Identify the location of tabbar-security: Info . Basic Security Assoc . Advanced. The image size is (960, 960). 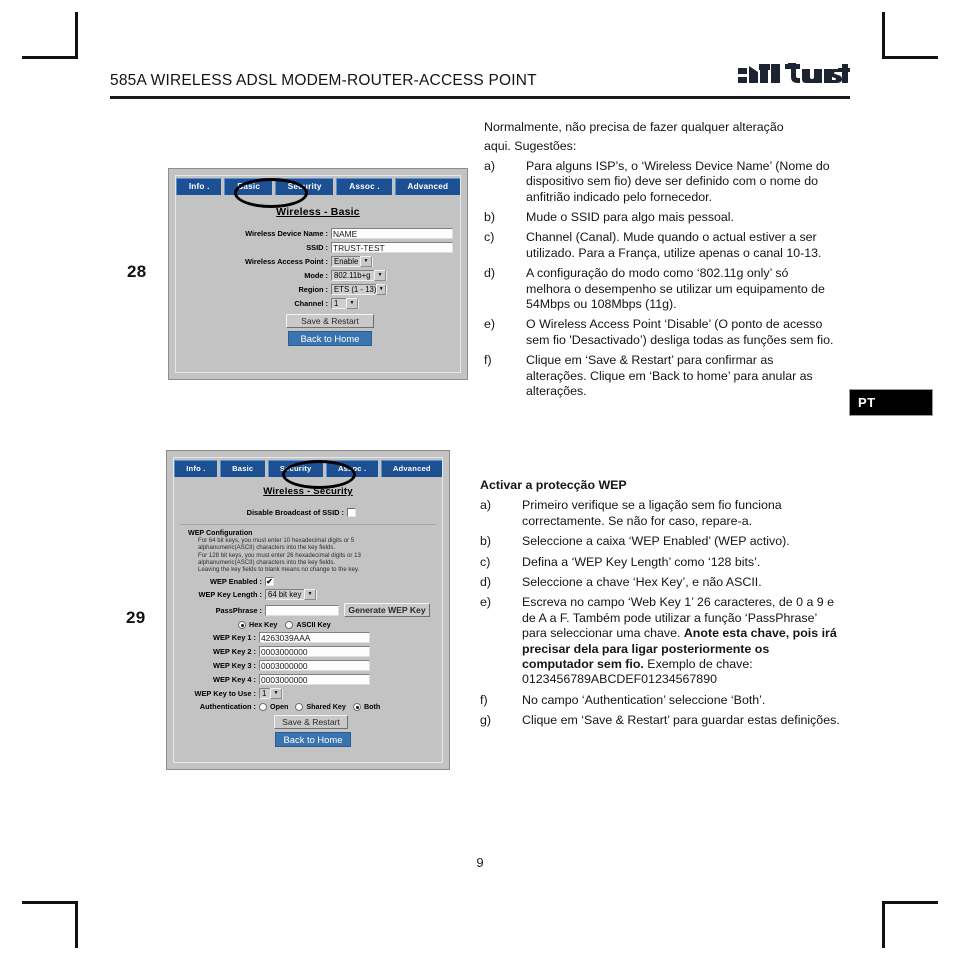
(308, 467).